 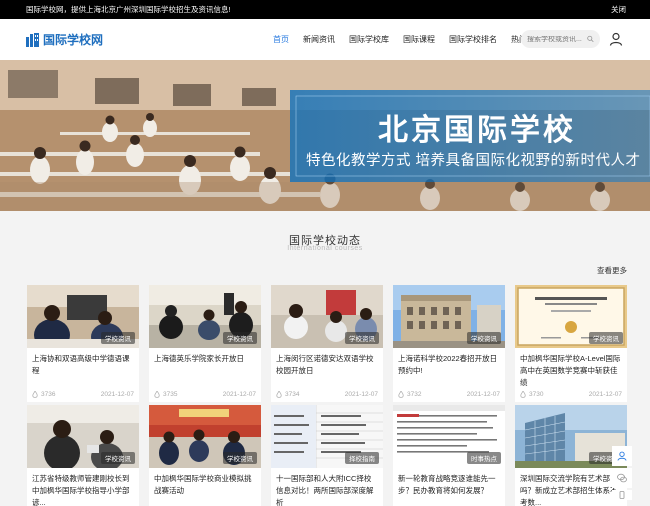 I want to click on logo-text: 国际学校网, so click(x=73, y=40).